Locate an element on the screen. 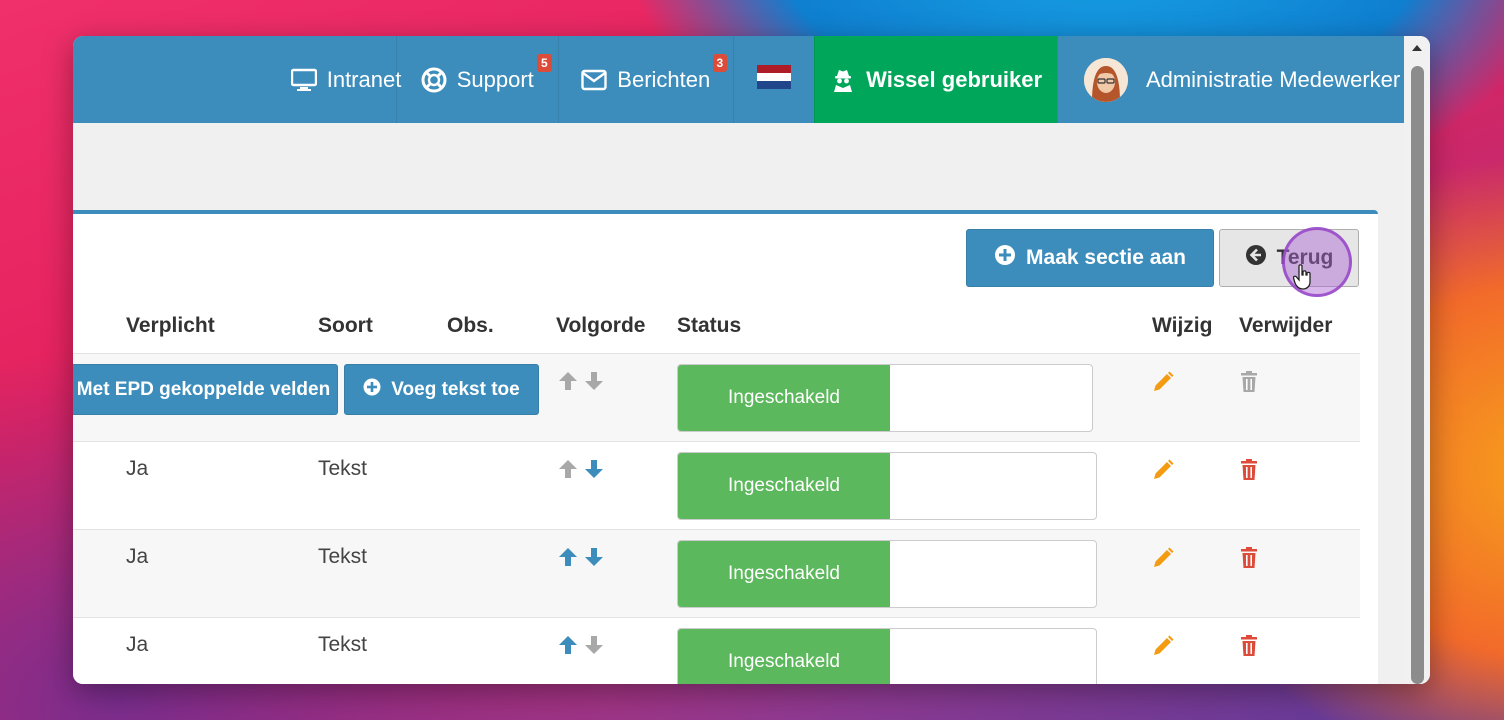  epd-velden-button: Met EPD gekoppelde velden is located at coordinates (205, 389).